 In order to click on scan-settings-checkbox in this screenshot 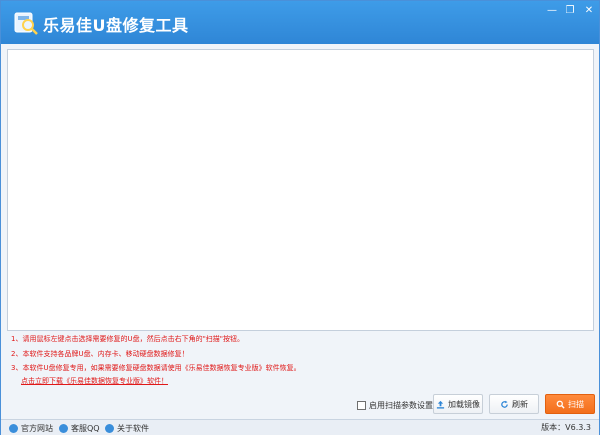, I will do `click(361, 405)`.